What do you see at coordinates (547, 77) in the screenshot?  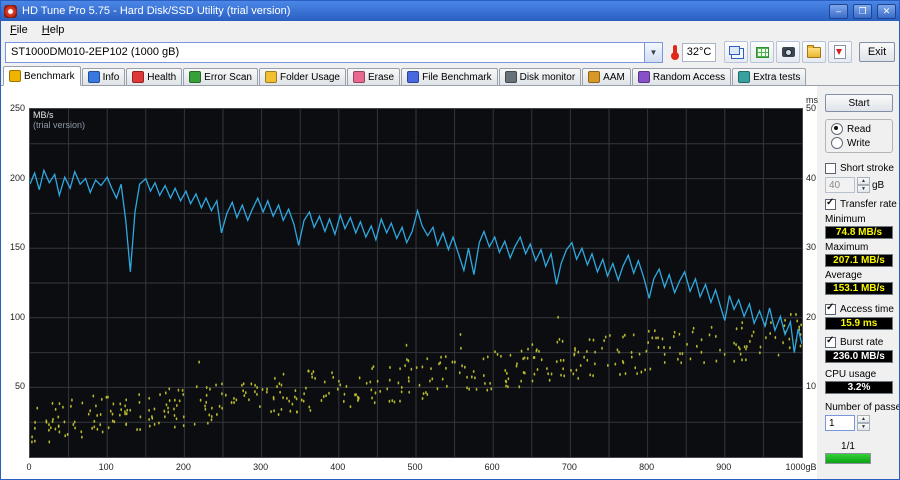 I see `tab-label: Disk monitor` at bounding box center [547, 77].